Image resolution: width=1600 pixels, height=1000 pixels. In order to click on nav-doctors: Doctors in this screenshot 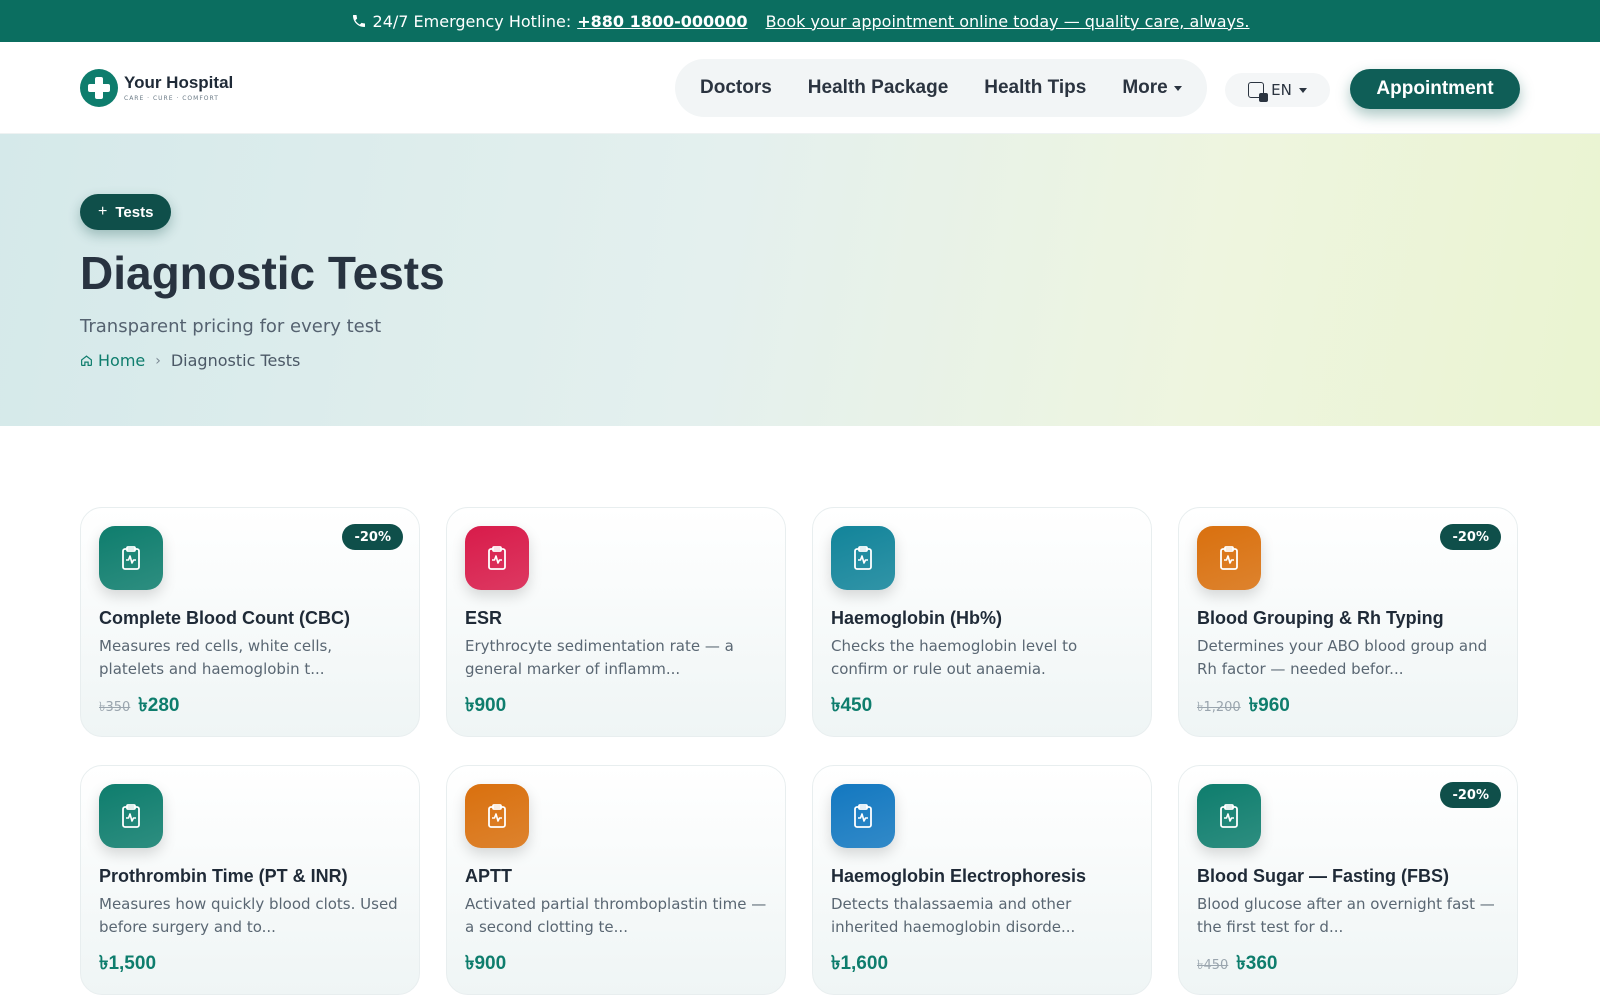, I will do `click(736, 88)`.